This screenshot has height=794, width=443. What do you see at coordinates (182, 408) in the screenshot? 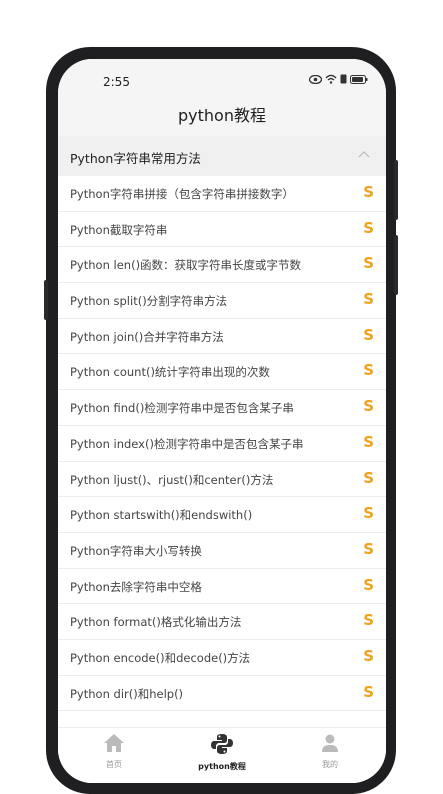
I see `list-item-label: Python find()检测字符串中是否包含某子串` at bounding box center [182, 408].